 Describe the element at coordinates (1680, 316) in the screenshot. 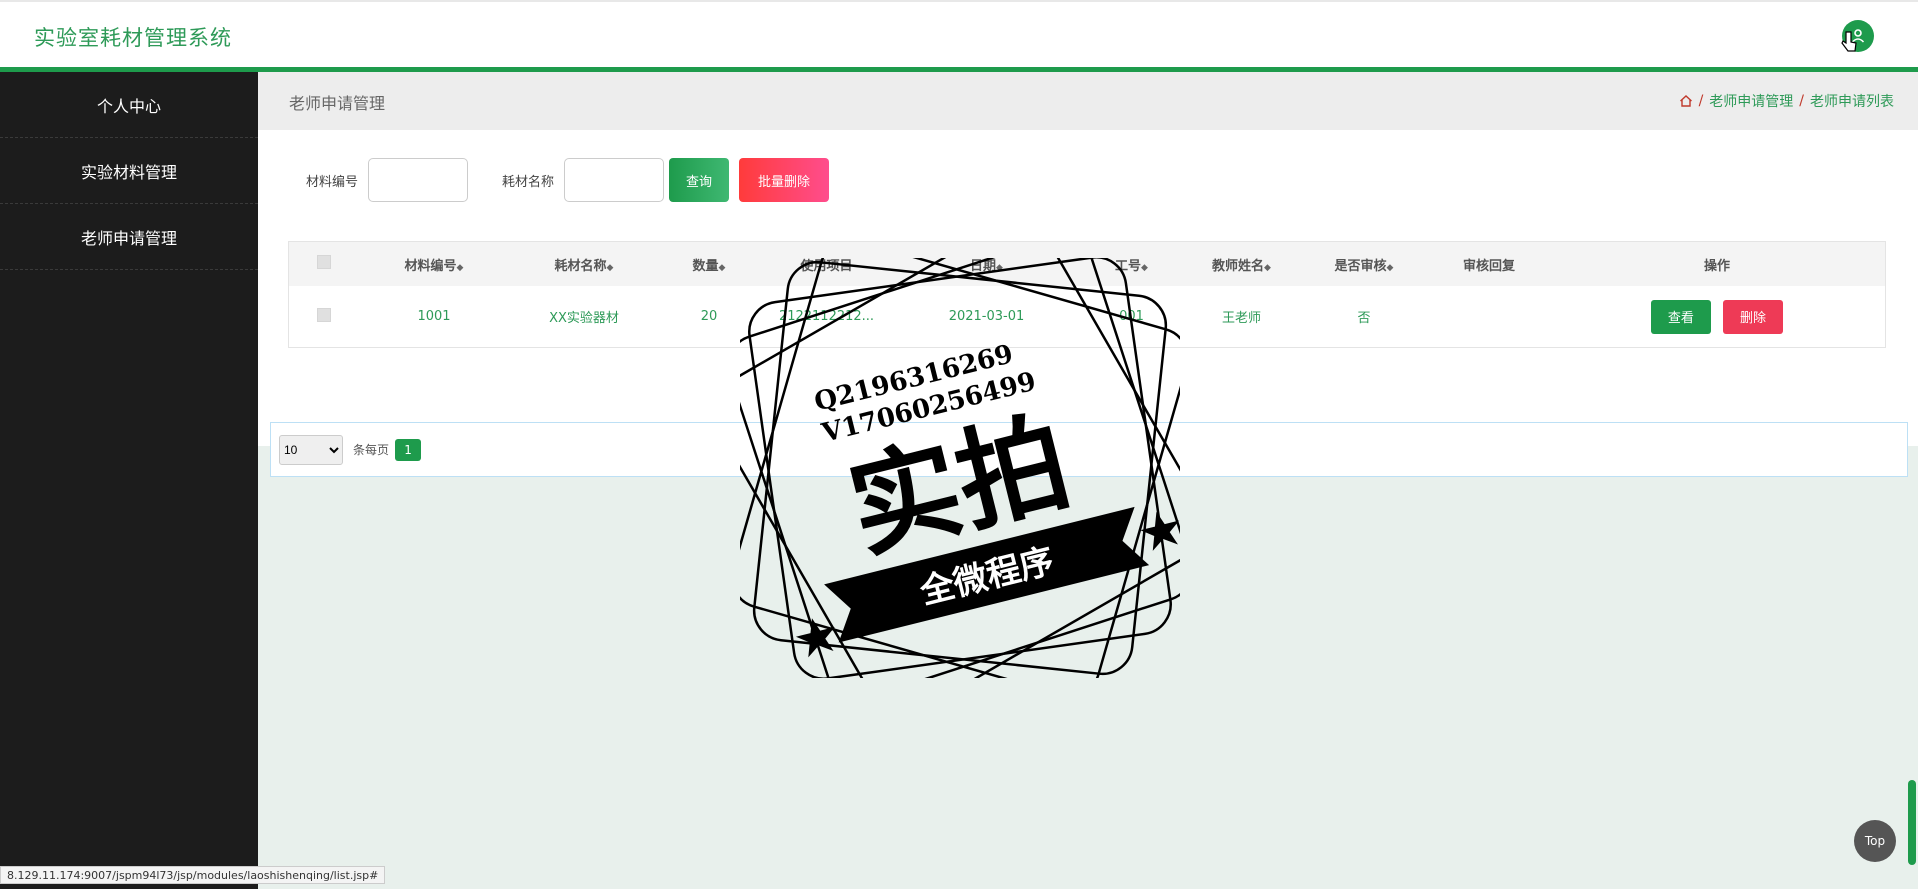

I see `view-button: 查看` at that location.